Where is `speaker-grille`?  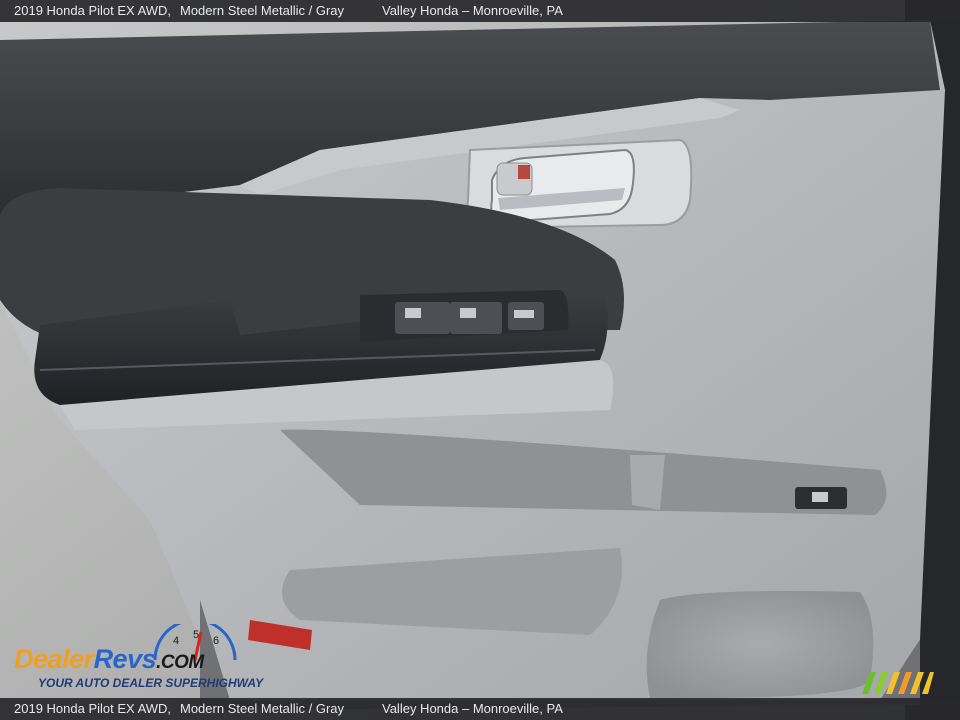
speaker-grille is located at coordinates (760, 645).